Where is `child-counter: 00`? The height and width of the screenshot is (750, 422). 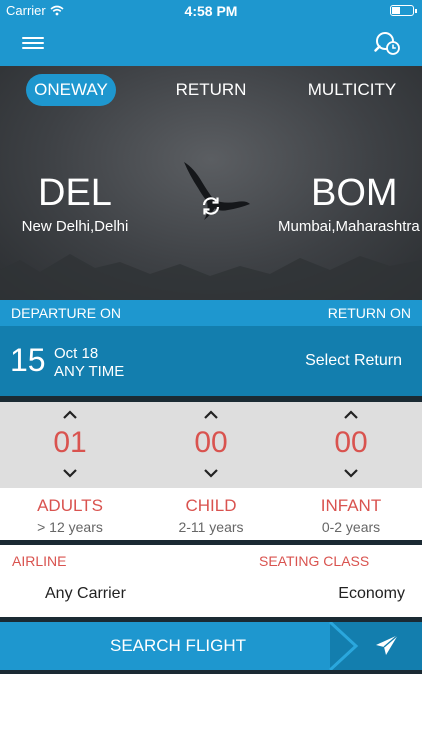
child-counter: 00 is located at coordinates (211, 445).